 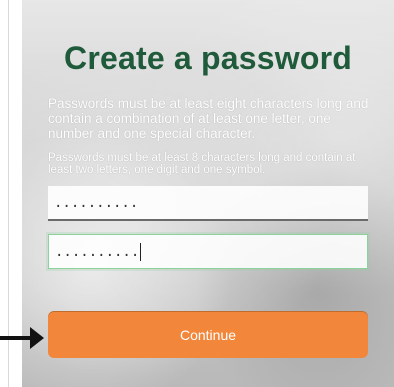 I want to click on continue-button-label: Continue, so click(x=208, y=334).